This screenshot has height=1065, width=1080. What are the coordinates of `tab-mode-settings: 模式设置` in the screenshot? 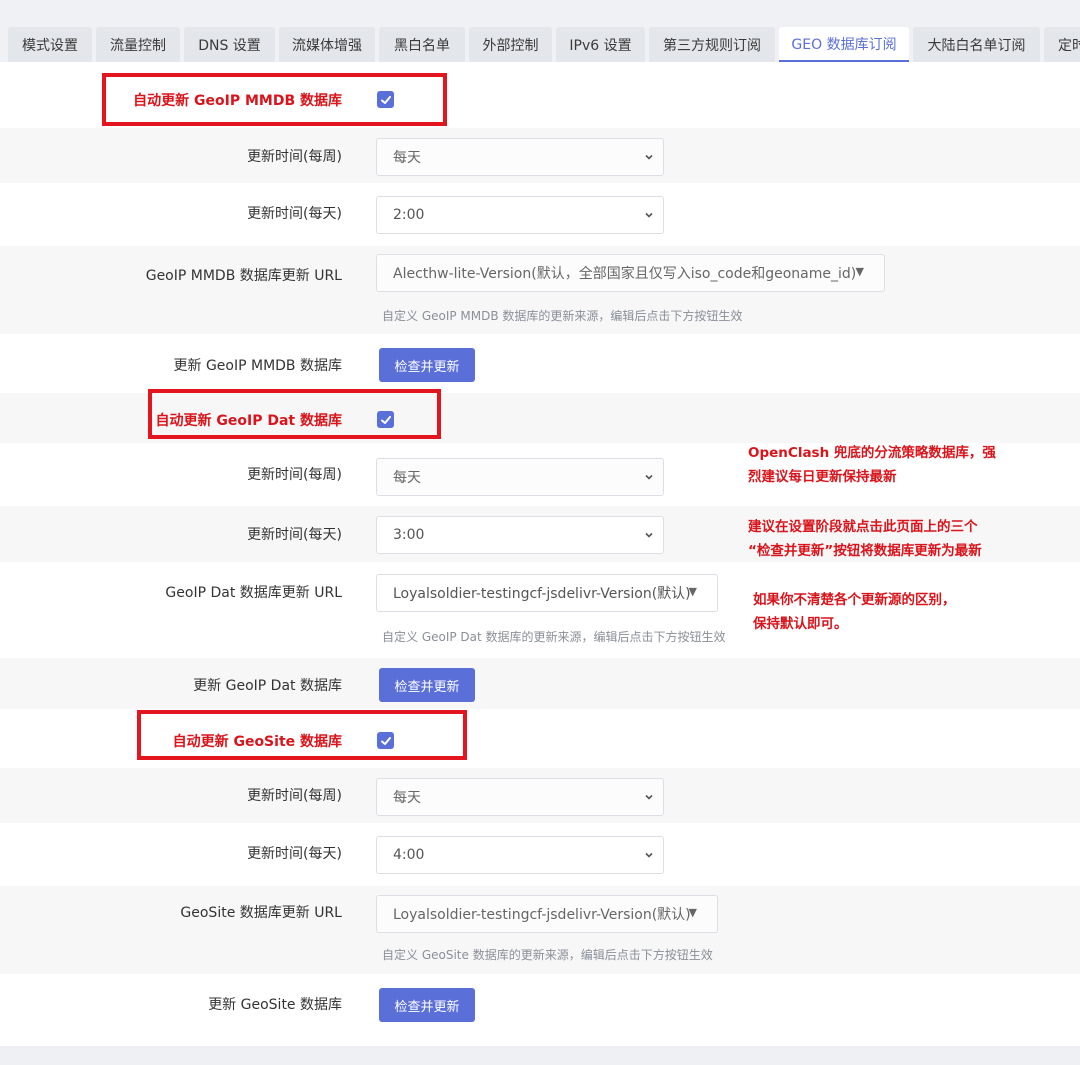 It's located at (50, 44).